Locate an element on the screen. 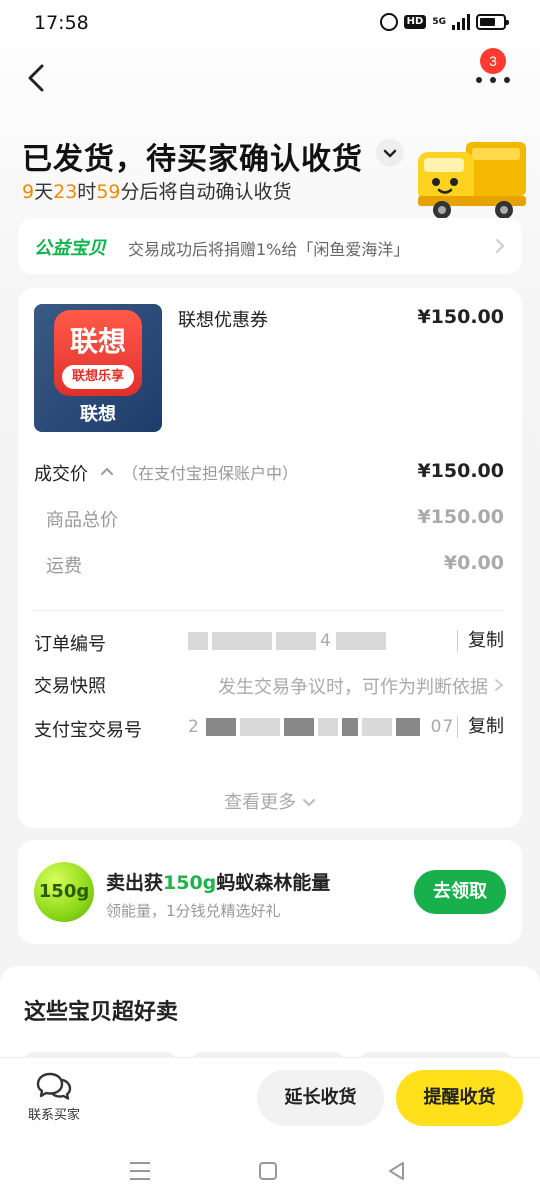 The height and width of the screenshot is (1204, 540). back-triangle-icon is located at coordinates (396, 1171).